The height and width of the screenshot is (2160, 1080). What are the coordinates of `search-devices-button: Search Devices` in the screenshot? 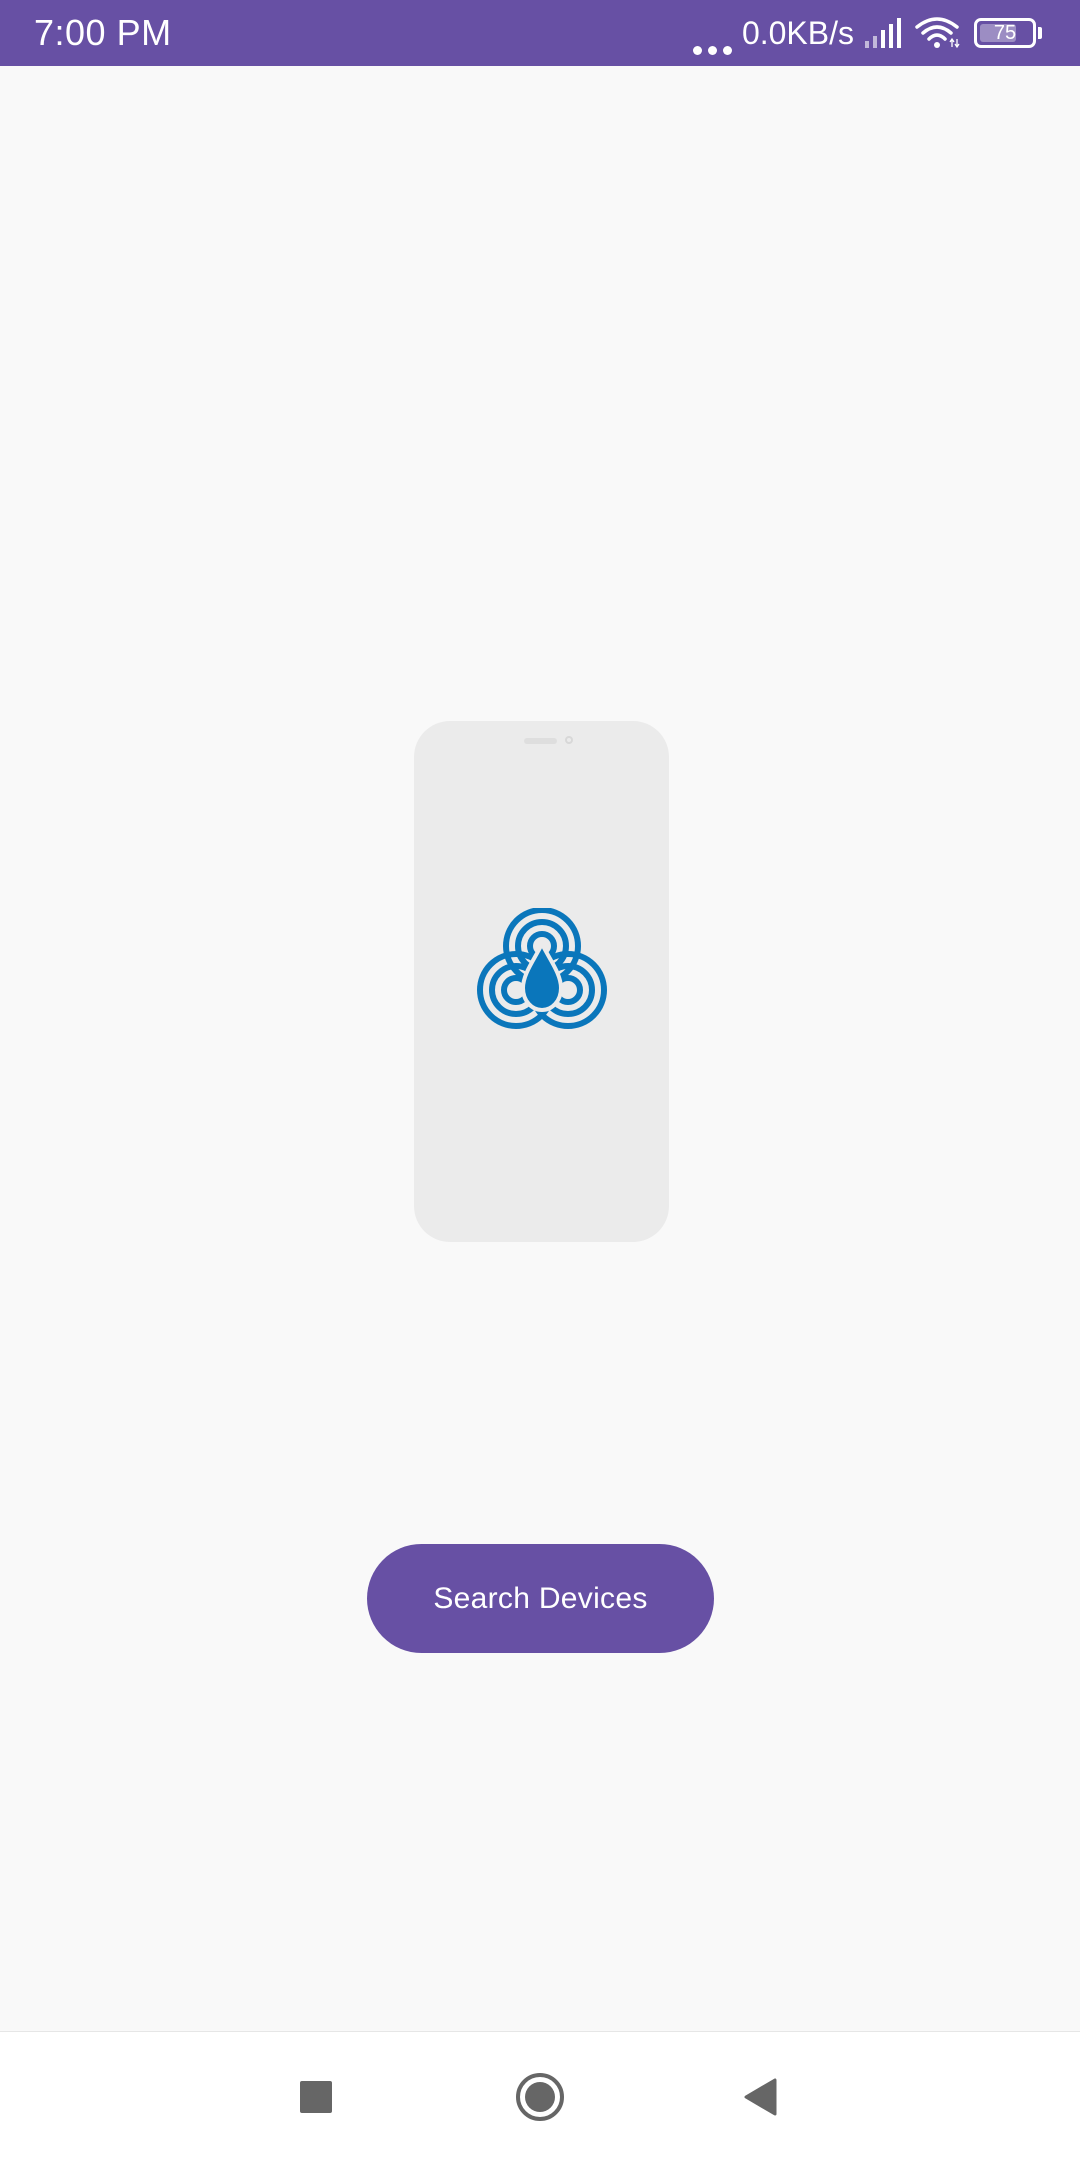 It's located at (540, 1598).